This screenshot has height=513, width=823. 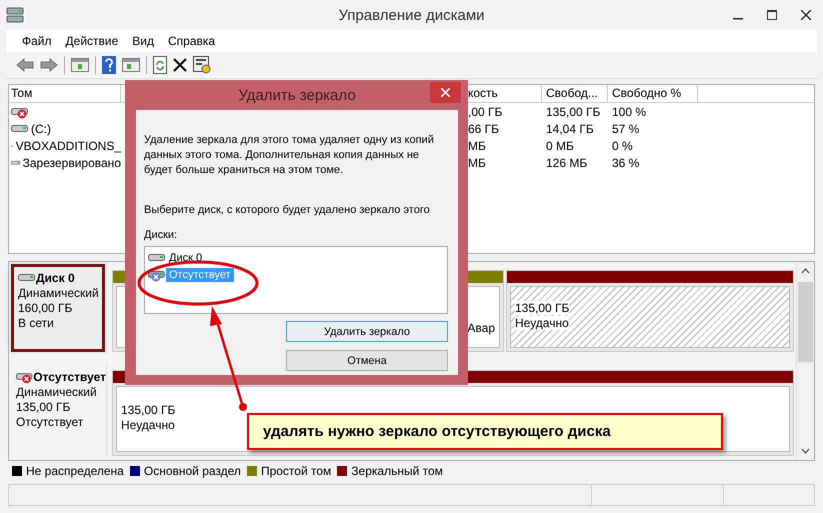 What do you see at coordinates (483, 129) in the screenshot?
I see `table-cell-text: 66 ГБ` at bounding box center [483, 129].